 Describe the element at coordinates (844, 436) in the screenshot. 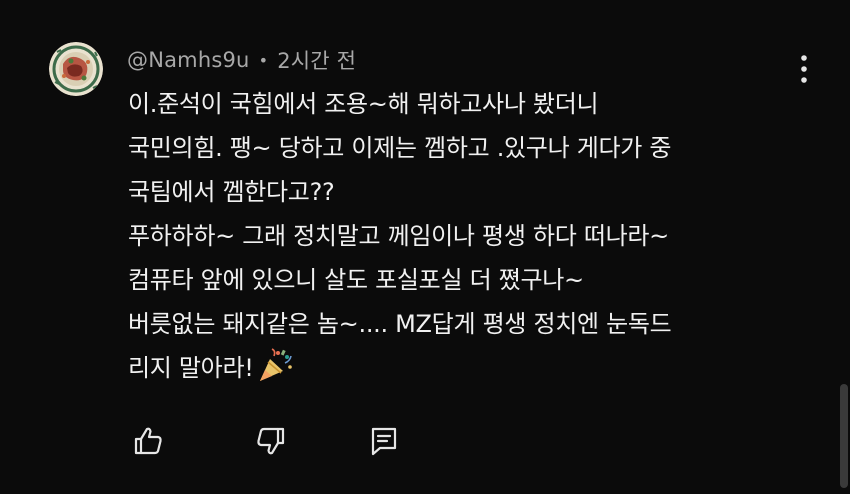

I see `scrollbar-thumb` at that location.